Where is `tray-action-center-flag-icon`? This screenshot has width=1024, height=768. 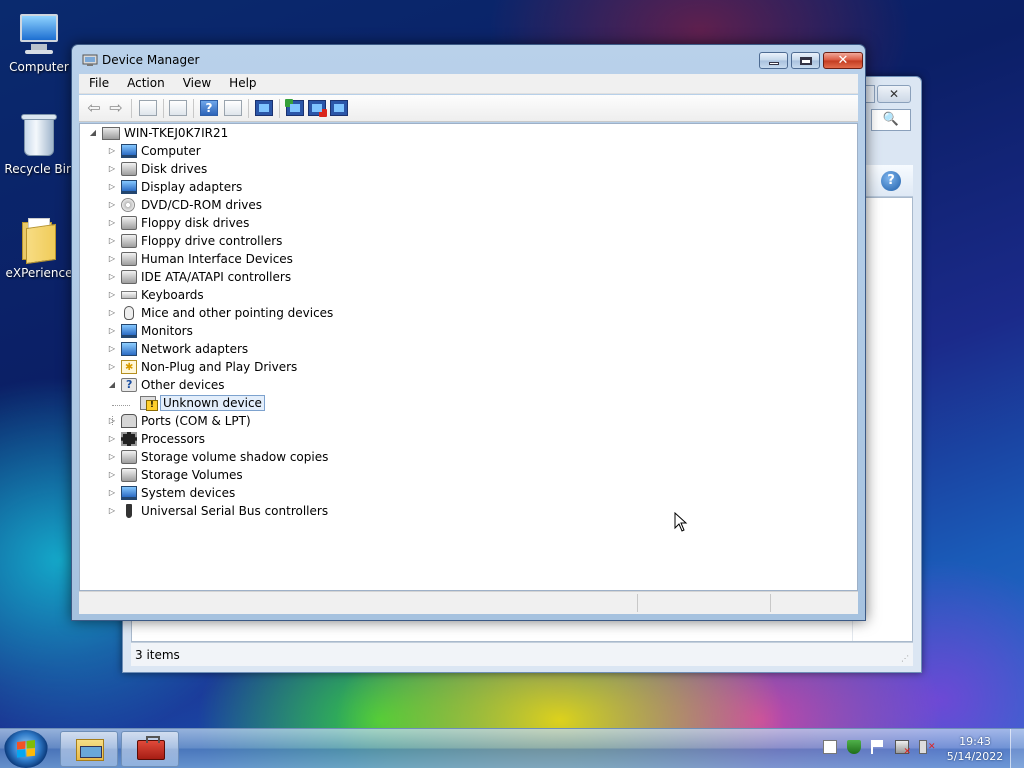 tray-action-center-flag-icon is located at coordinates (878, 747).